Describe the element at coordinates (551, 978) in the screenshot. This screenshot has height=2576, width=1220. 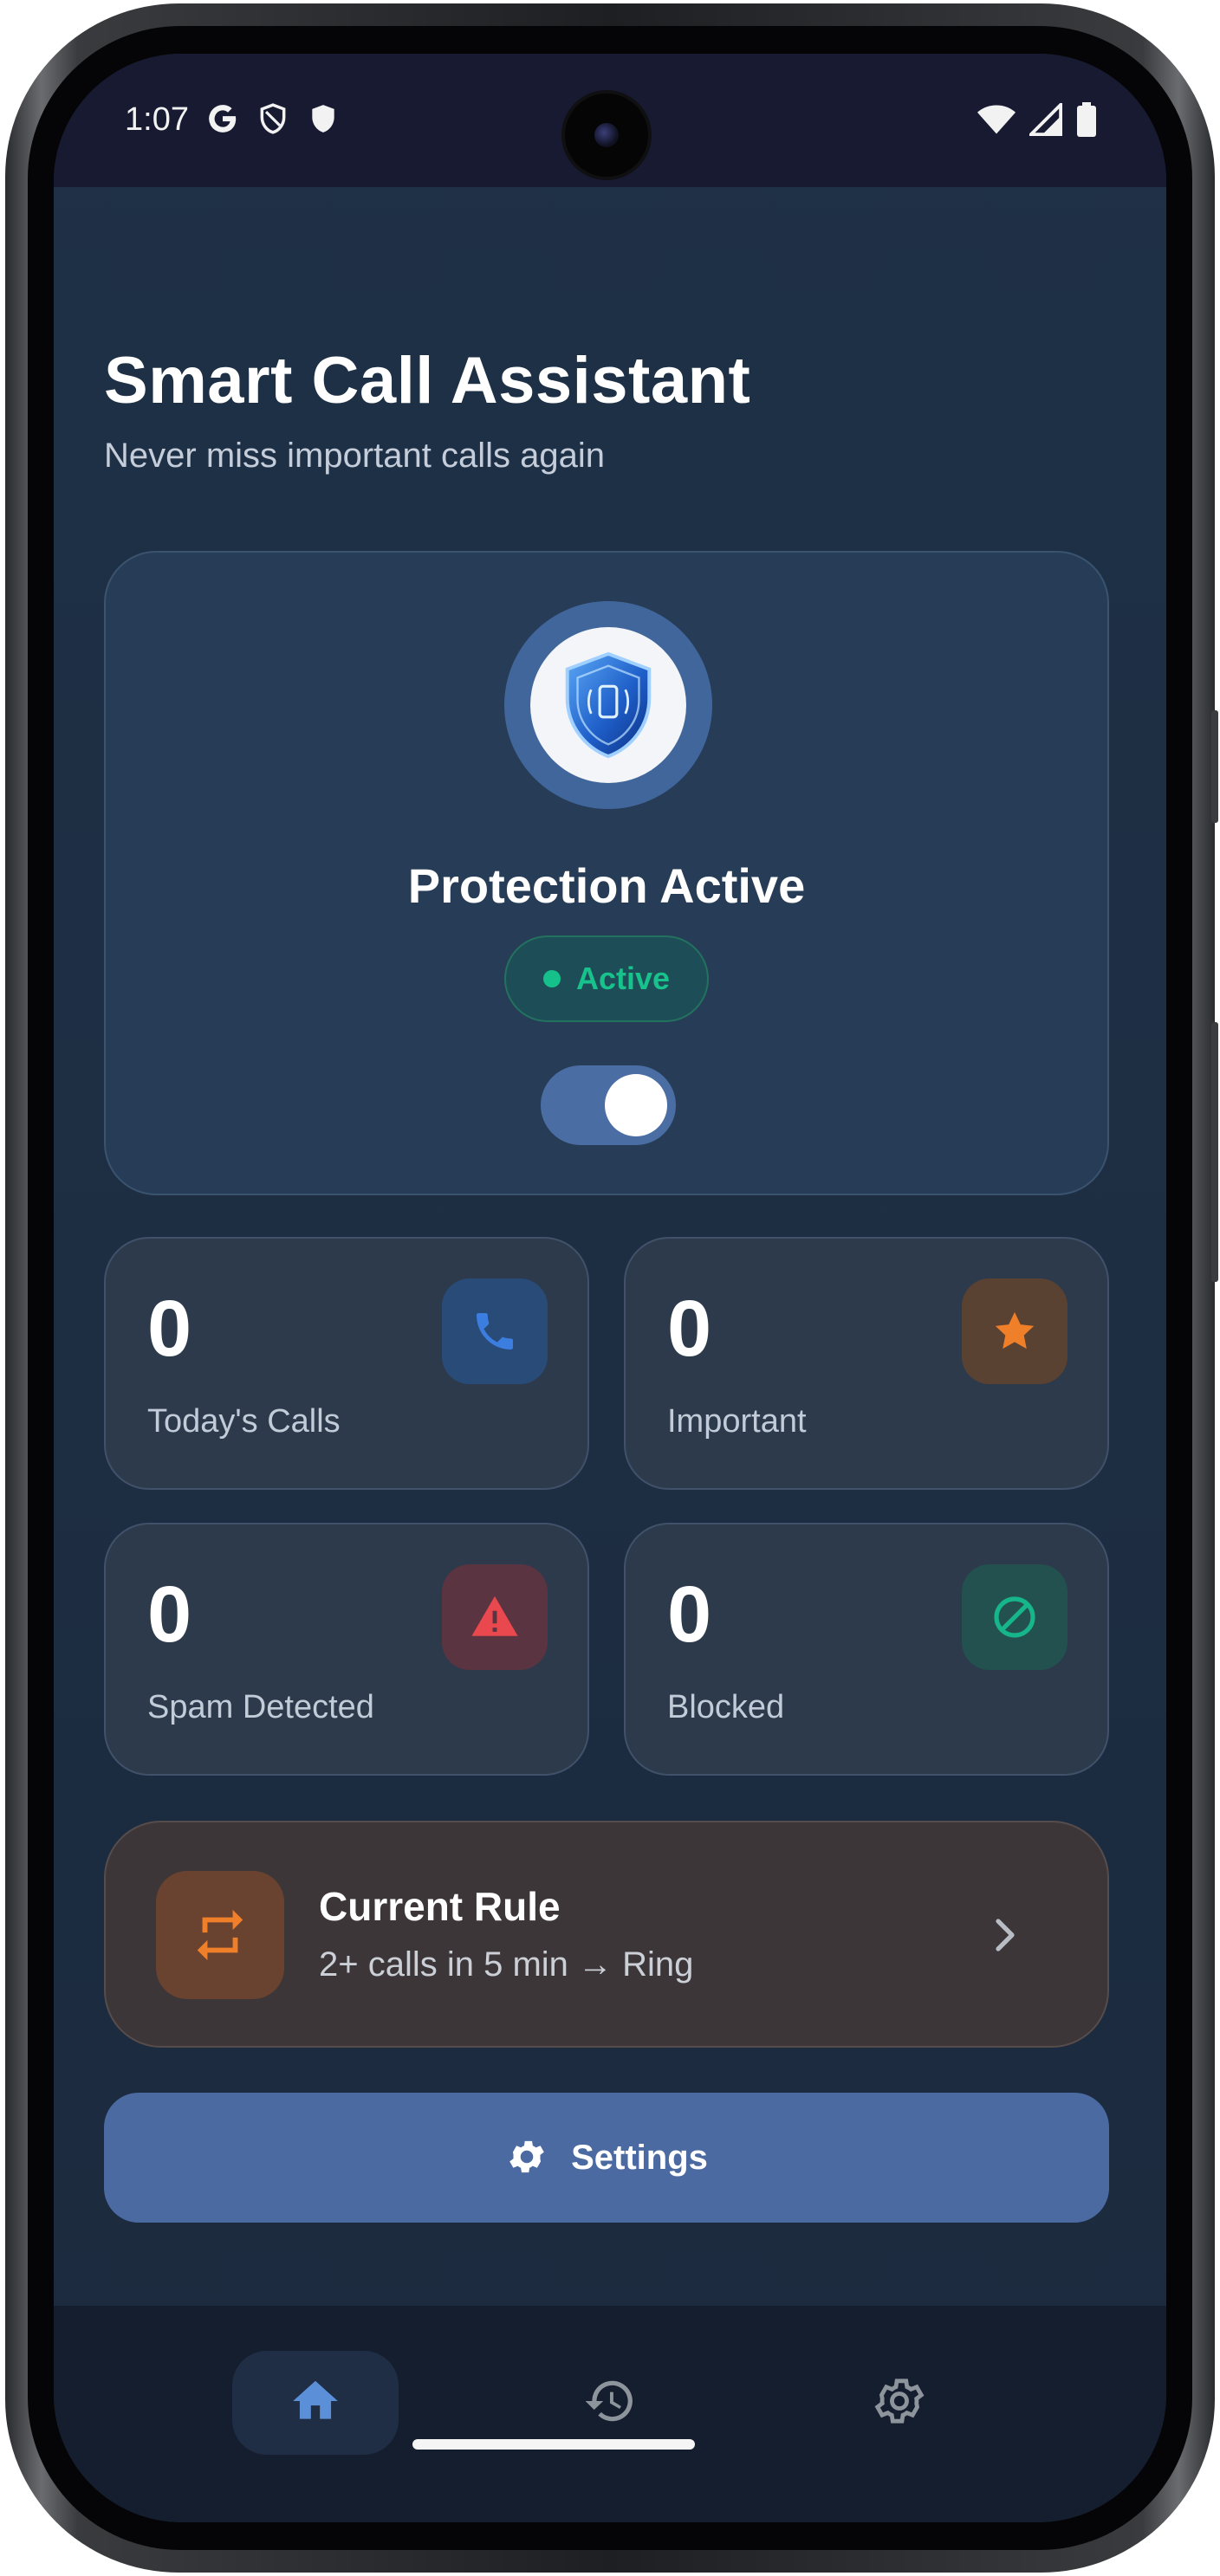
I see `active-dot-icon` at that location.